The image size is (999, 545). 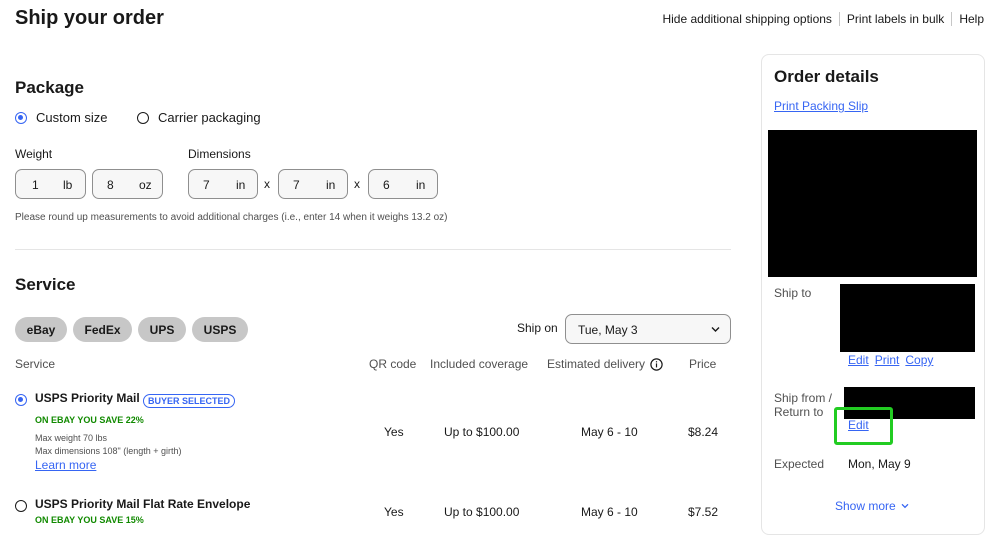 I want to click on ship-to-print-link: Print, so click(x=887, y=360).